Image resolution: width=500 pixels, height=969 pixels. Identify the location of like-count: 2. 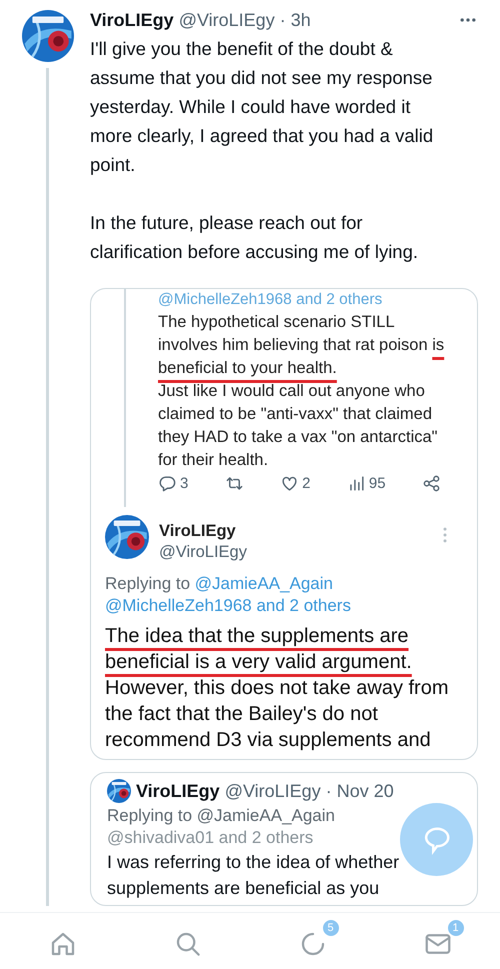
(306, 484).